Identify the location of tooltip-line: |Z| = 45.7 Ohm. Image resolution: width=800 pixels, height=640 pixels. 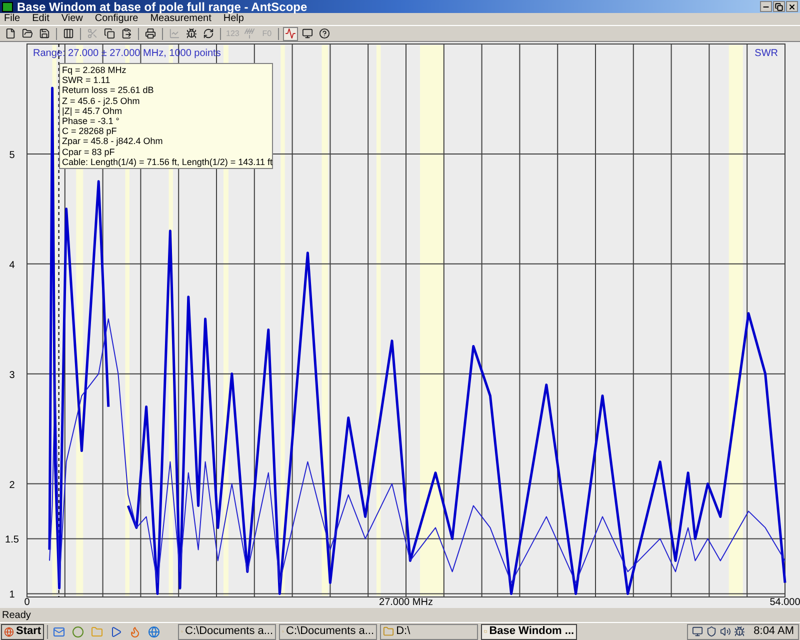
(92, 111).